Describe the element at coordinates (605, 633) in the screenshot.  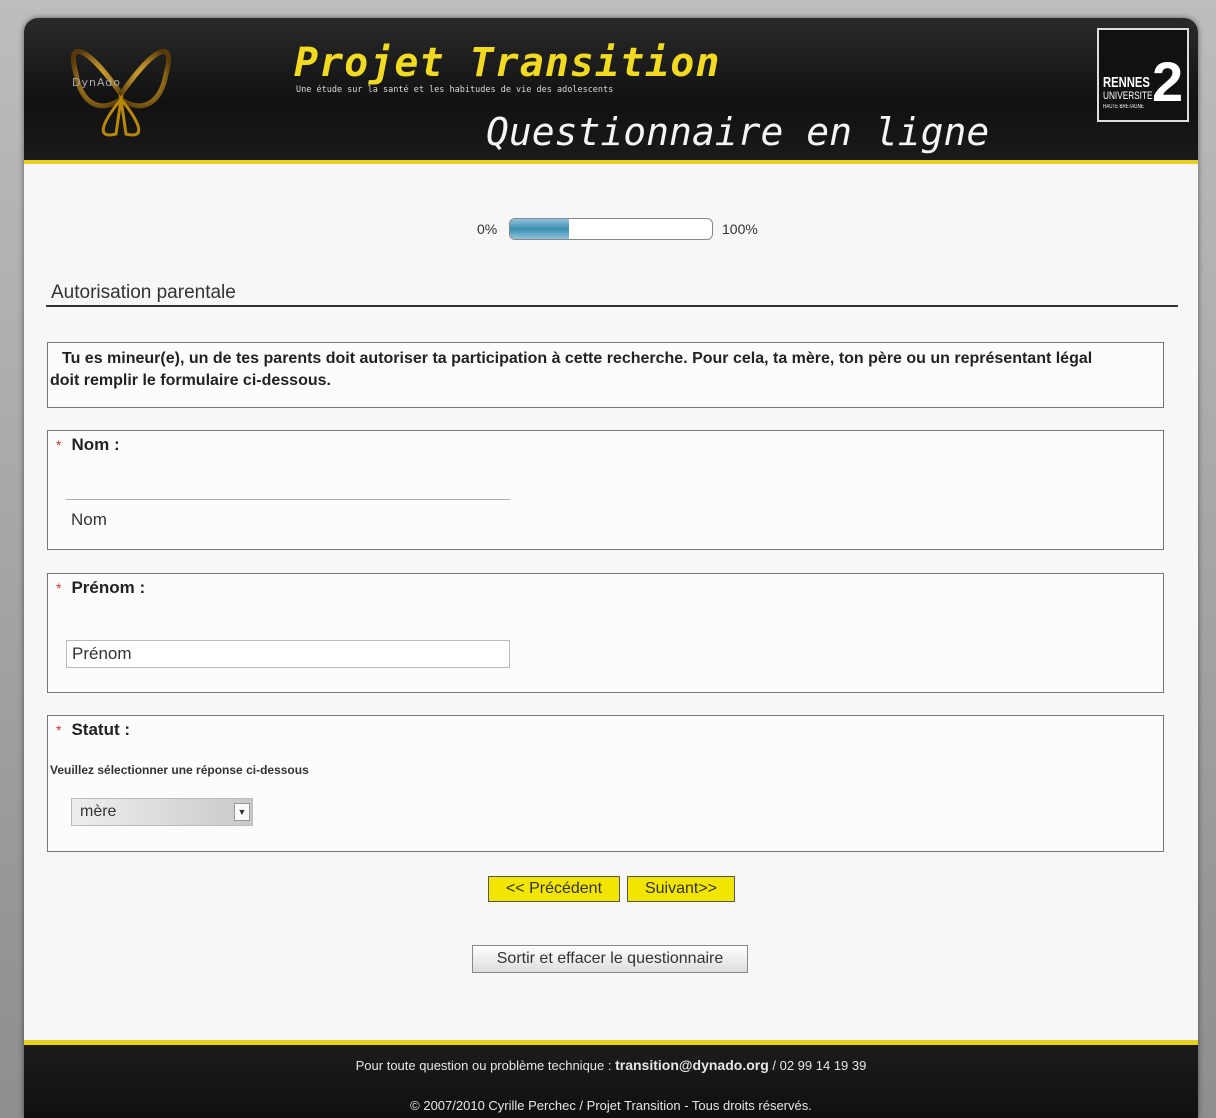
I see `question-prenom: * Prénom :` at that location.